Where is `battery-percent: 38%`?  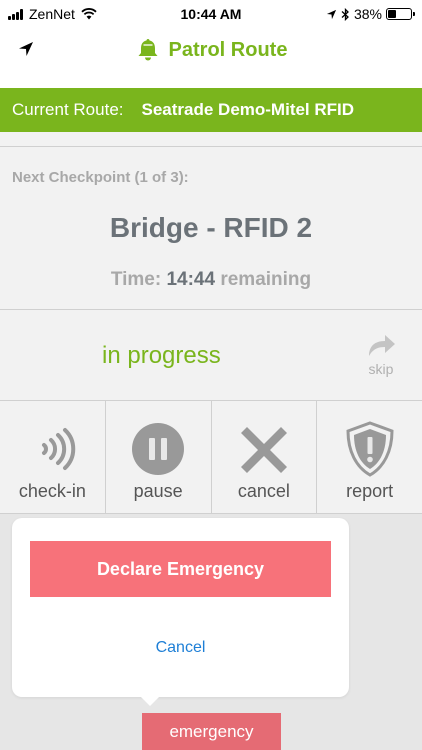 battery-percent: 38% is located at coordinates (367, 14).